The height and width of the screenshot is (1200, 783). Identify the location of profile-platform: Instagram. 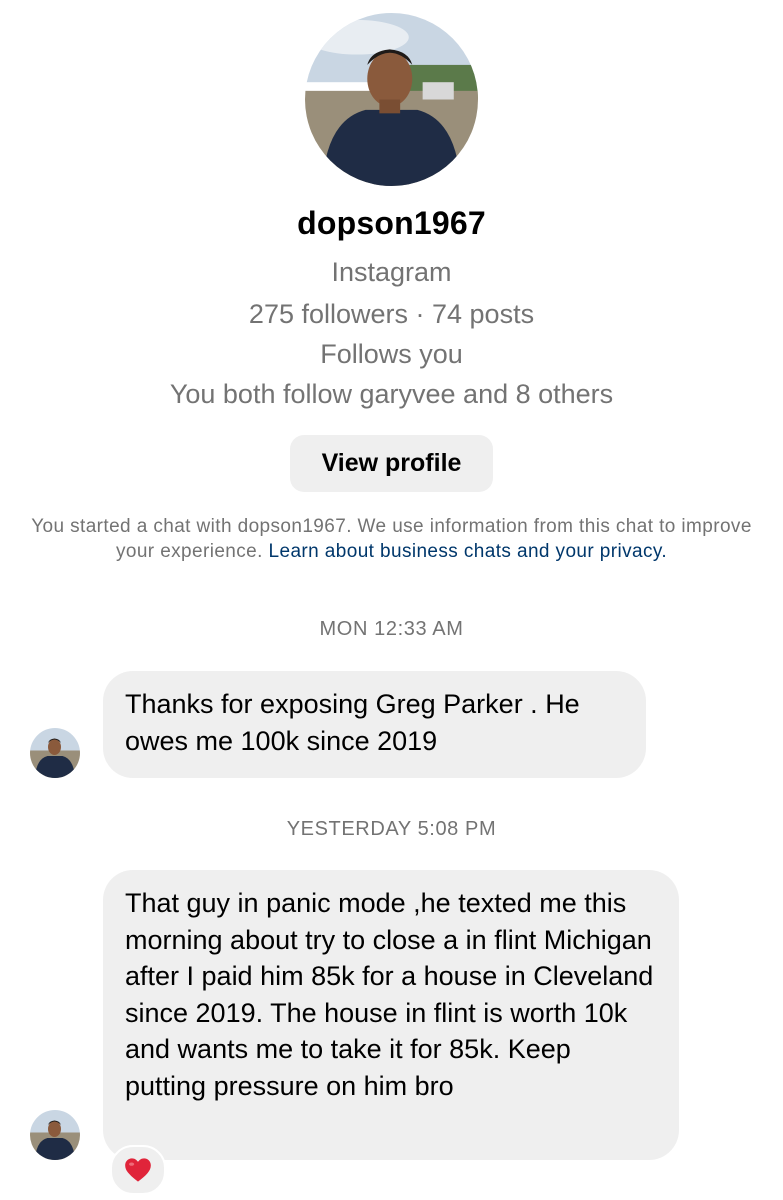
(391, 272).